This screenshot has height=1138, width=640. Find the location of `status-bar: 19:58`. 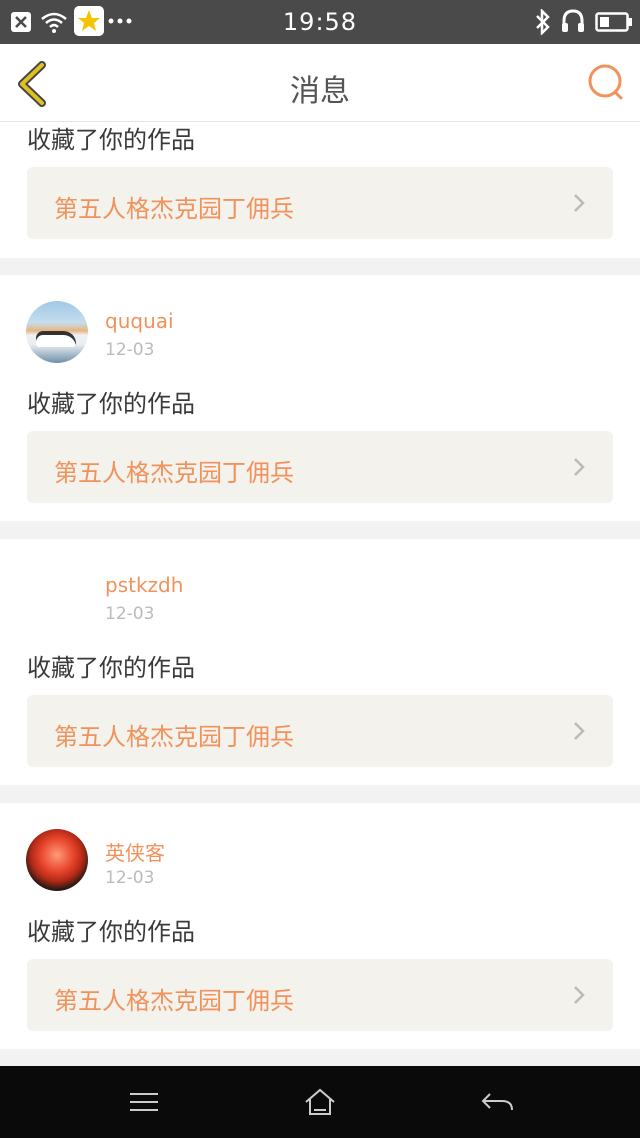

status-bar: 19:58 is located at coordinates (320, 22).